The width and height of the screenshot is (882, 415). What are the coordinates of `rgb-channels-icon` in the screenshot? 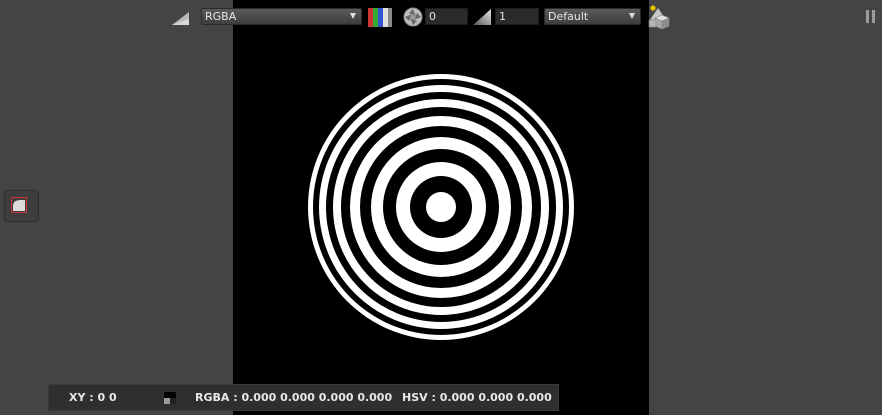 It's located at (380, 19).